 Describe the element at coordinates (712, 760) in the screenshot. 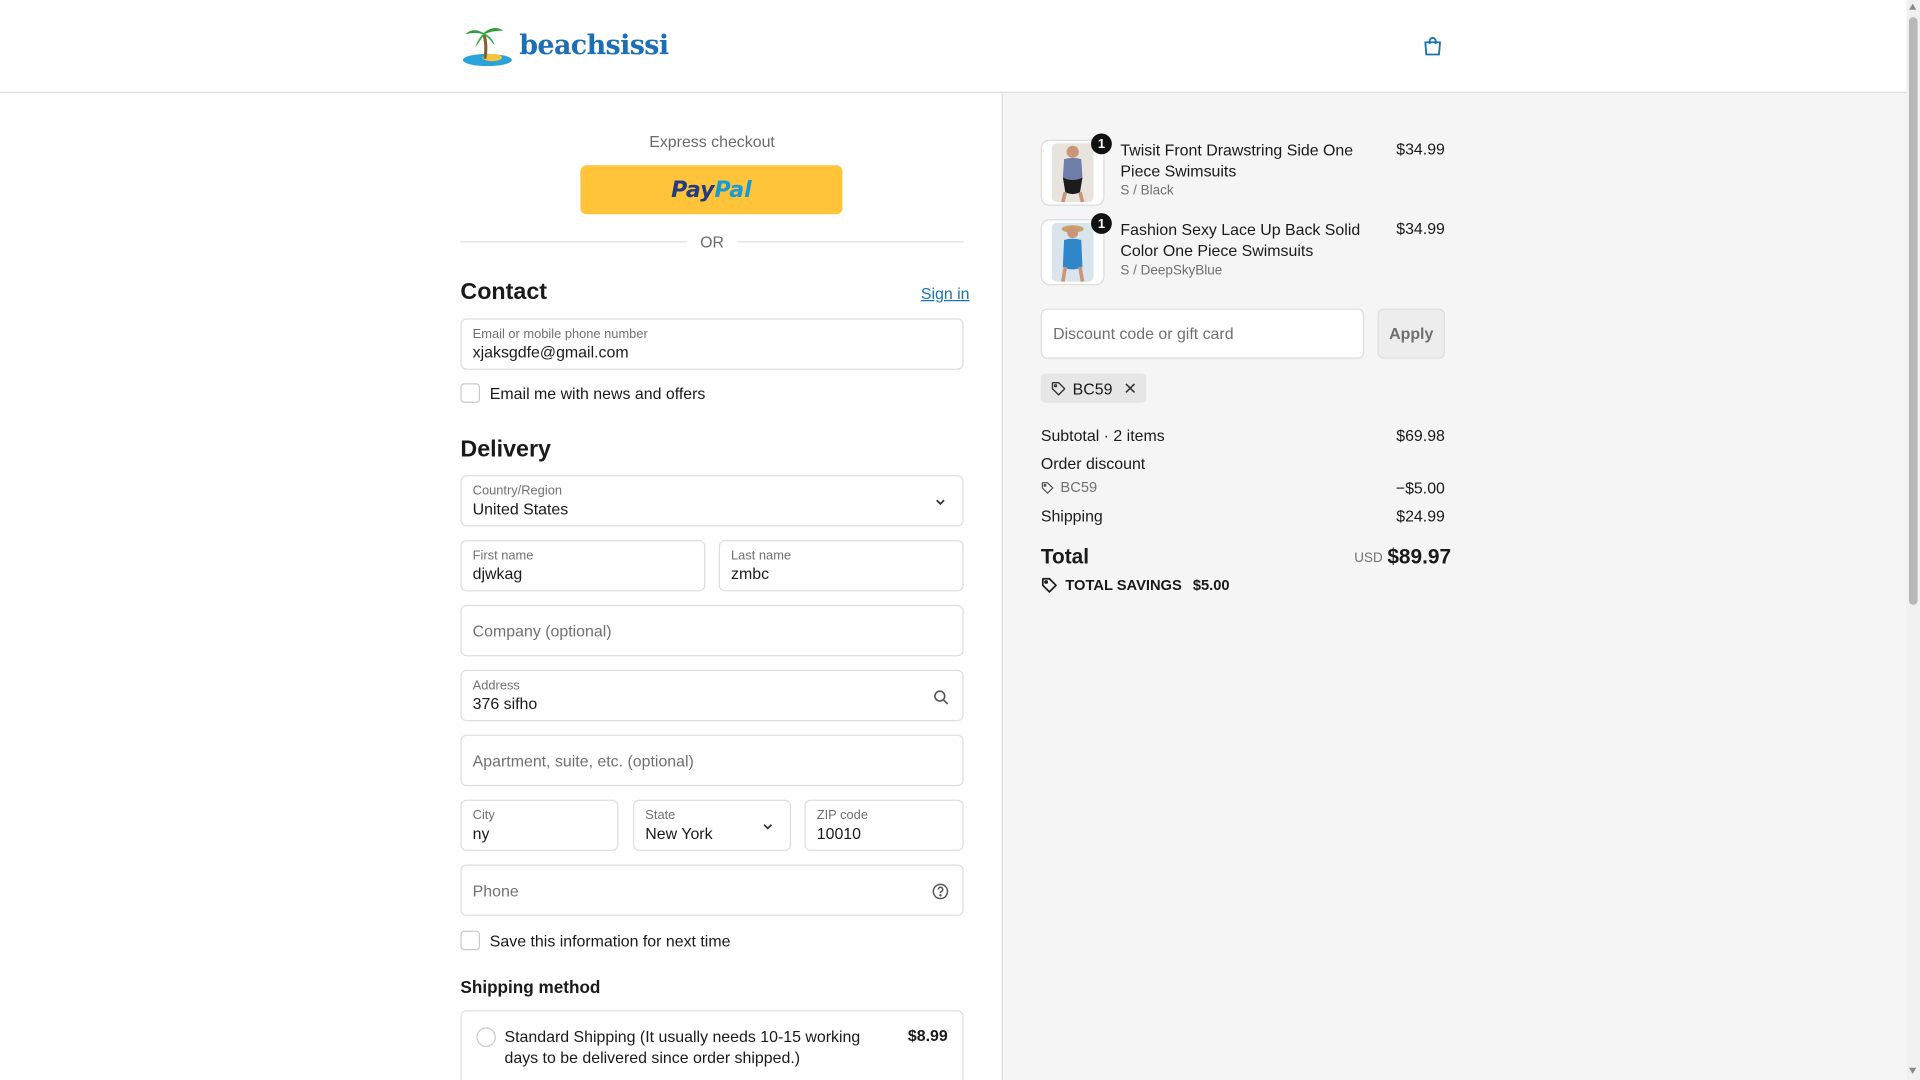

I see `apartment-field: Apartment, suite, etc. (optional)` at that location.